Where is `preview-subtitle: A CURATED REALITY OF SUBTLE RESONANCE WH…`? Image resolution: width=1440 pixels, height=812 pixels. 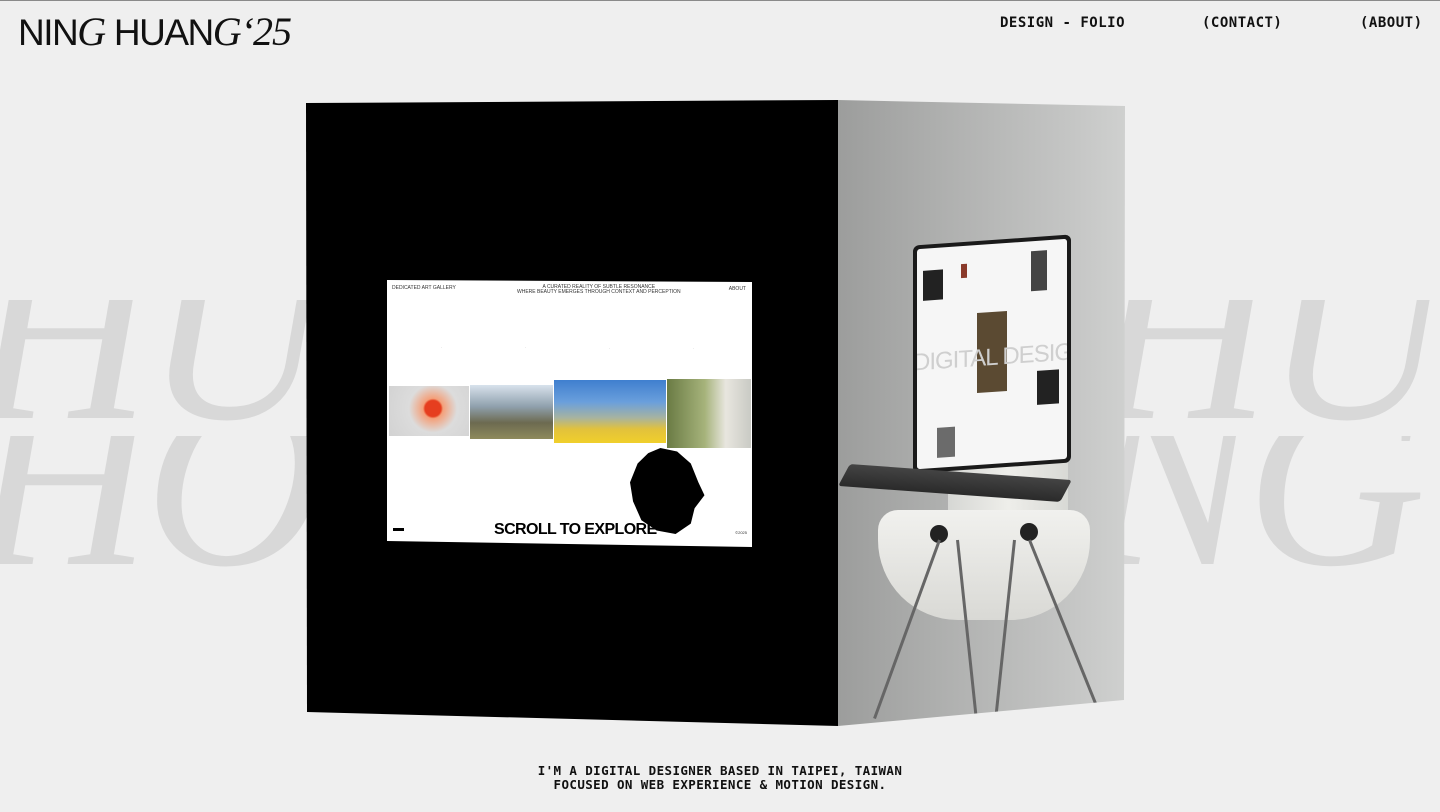
preview-subtitle: A CURATED REALITY OF SUBTLE RESONANCE WH… is located at coordinates (599, 290).